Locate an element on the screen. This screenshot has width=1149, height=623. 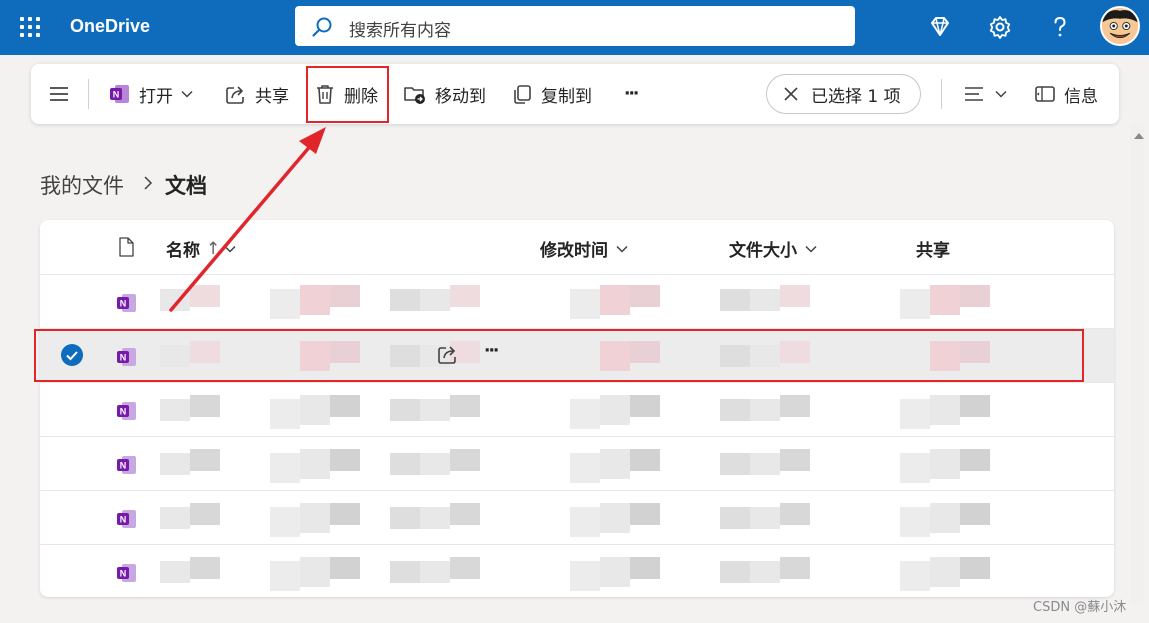
search-icon is located at coordinates (322, 27).